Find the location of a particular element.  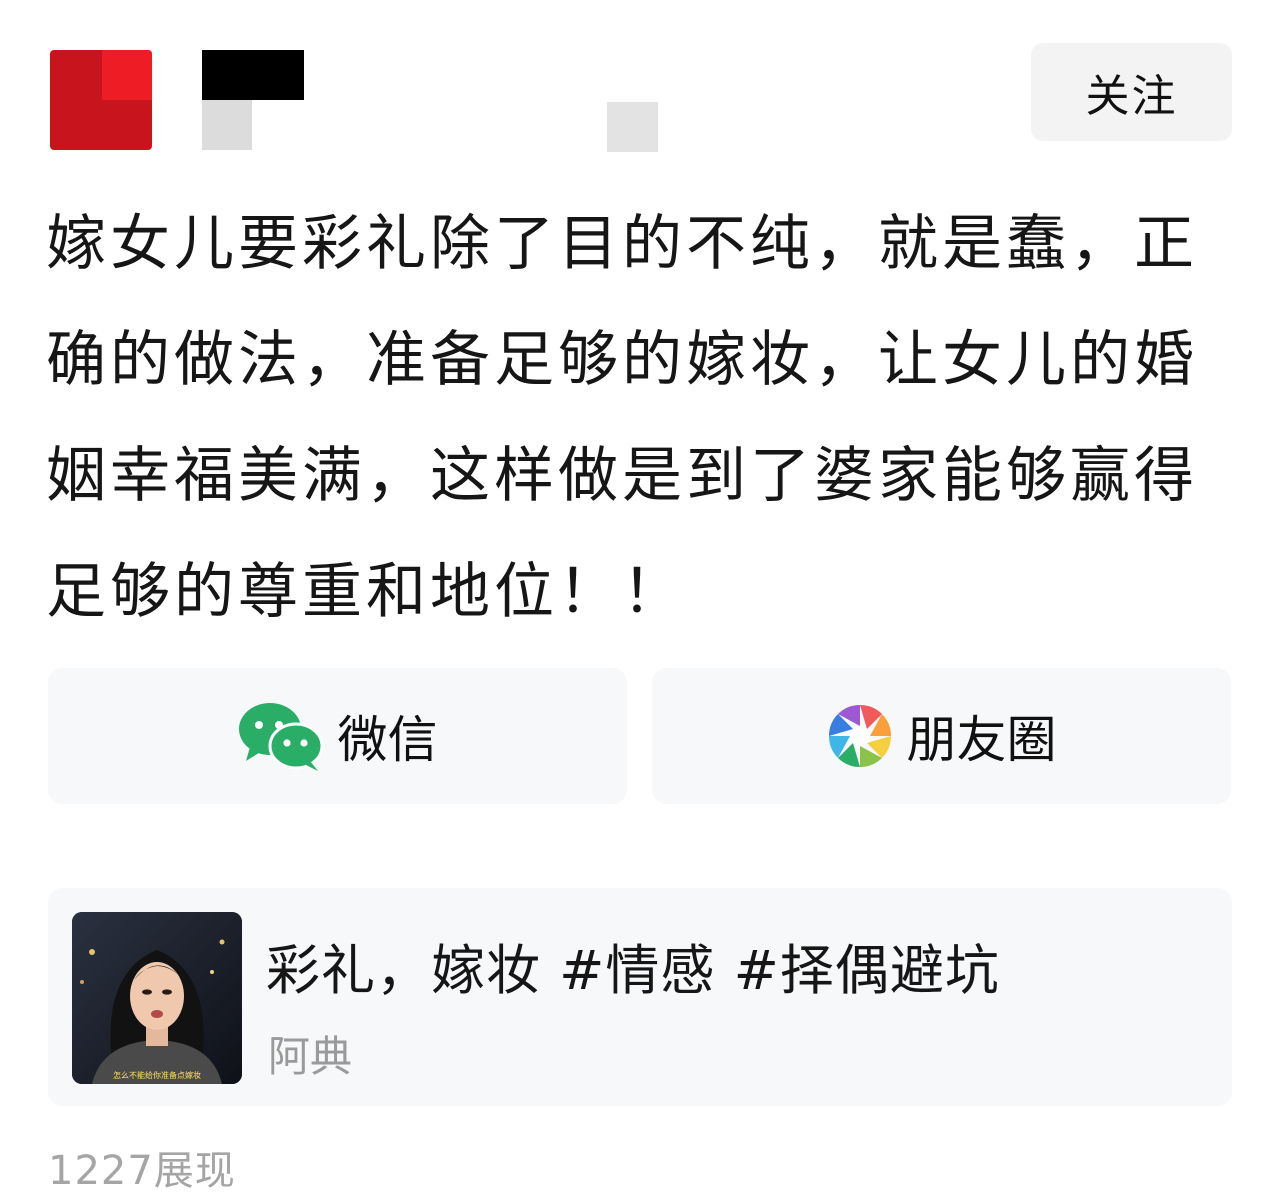

video-title: 彩礼，嫁妆 #情感 #择偶避坑 is located at coordinates (633, 965).